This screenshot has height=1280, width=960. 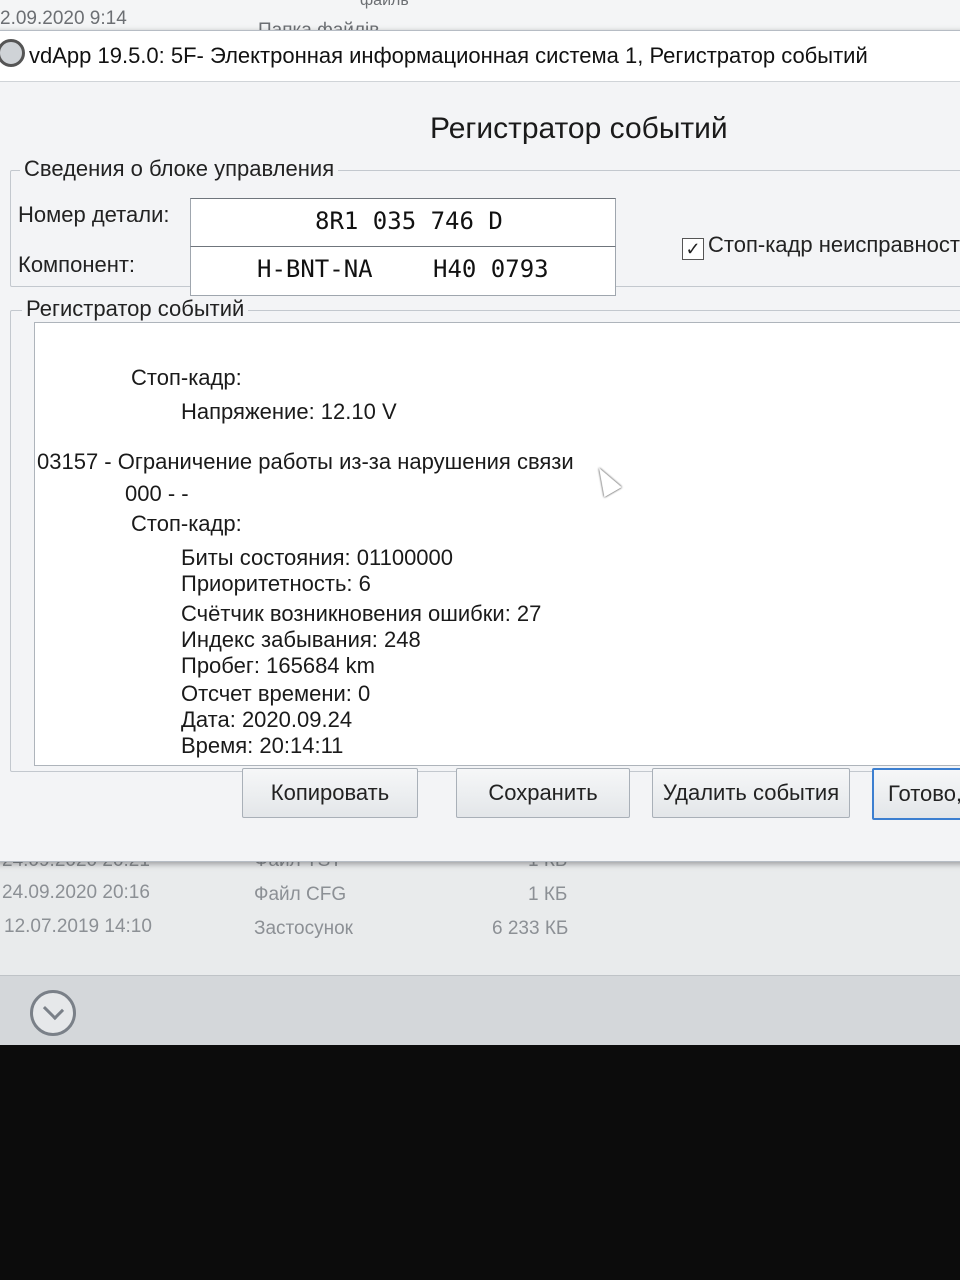 I want to click on log-line: Дата: 2020.09.24, so click(x=267, y=719).